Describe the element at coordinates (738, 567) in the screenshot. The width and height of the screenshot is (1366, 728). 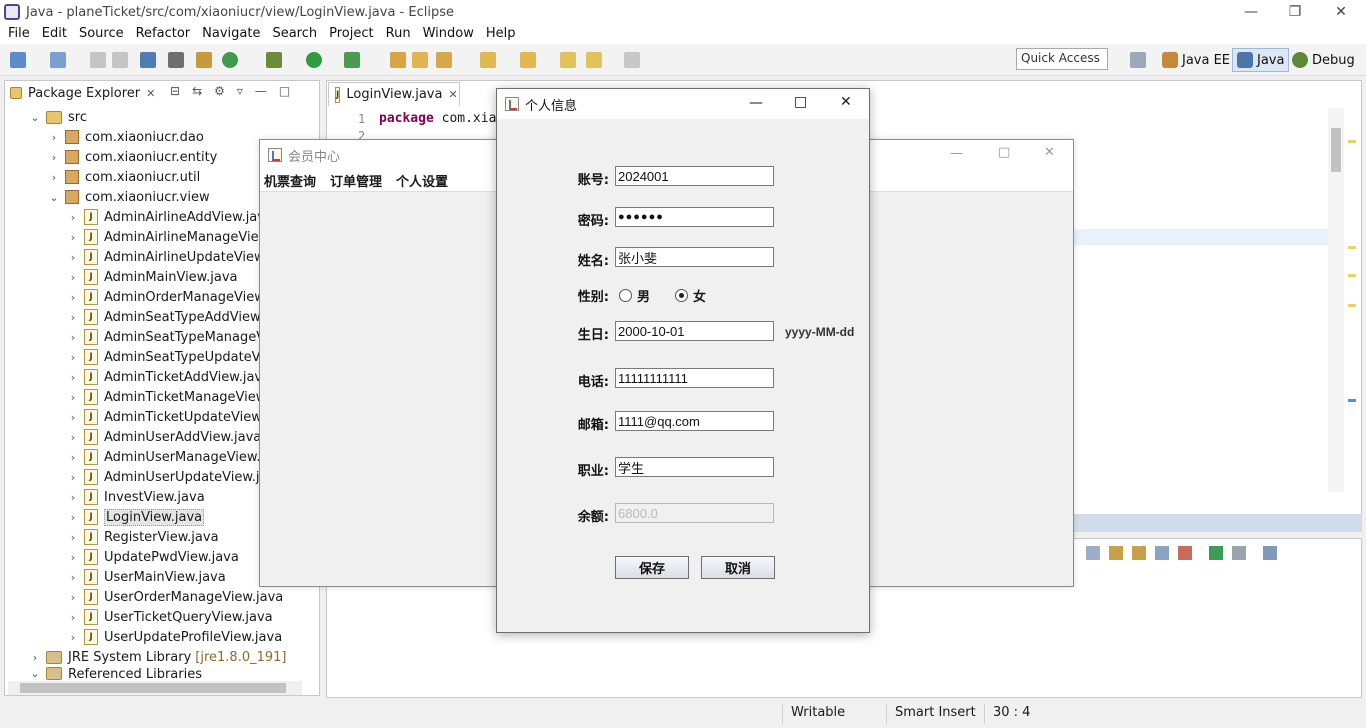
I see `cancel-button: 取消` at that location.